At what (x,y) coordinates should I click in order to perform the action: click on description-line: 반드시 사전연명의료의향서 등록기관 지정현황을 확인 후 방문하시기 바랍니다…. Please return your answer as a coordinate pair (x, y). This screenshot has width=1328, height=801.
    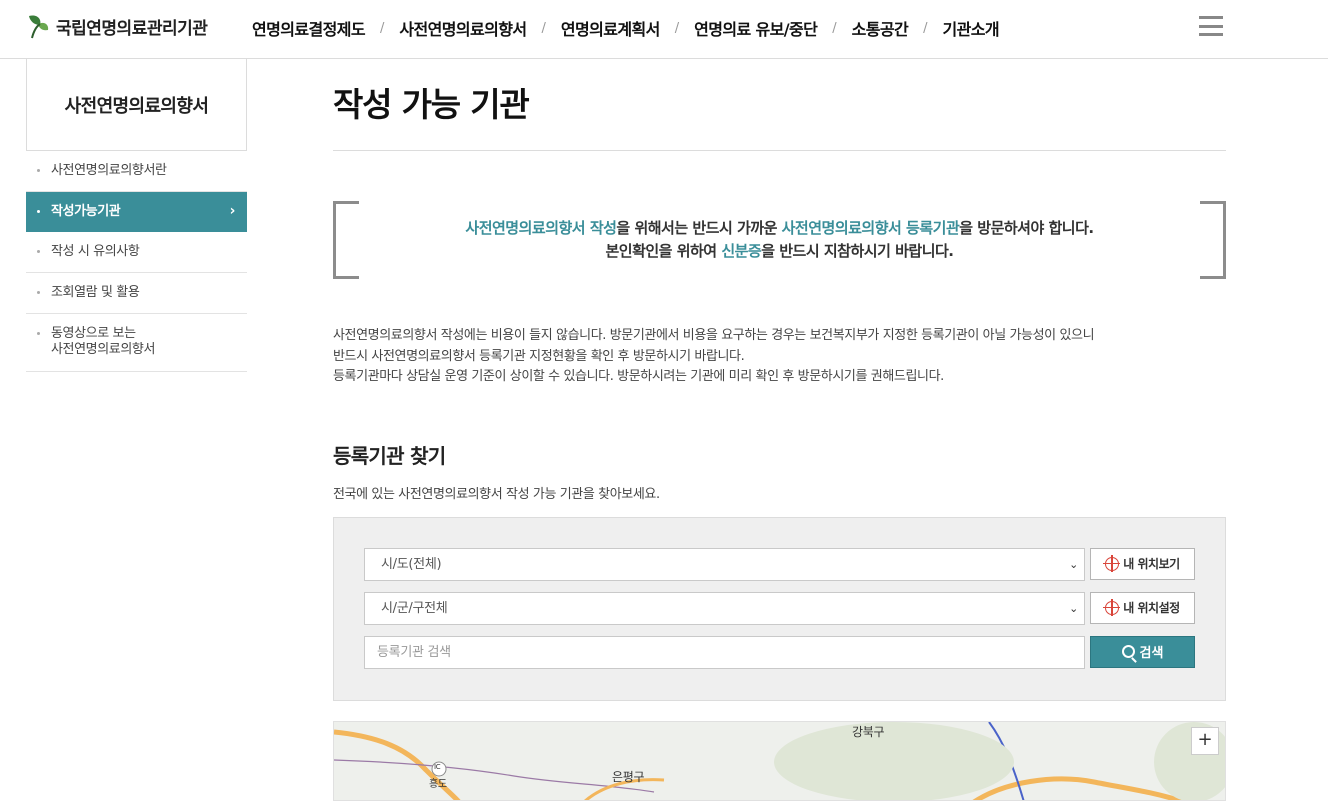
    Looking at the image, I should click on (539, 356).